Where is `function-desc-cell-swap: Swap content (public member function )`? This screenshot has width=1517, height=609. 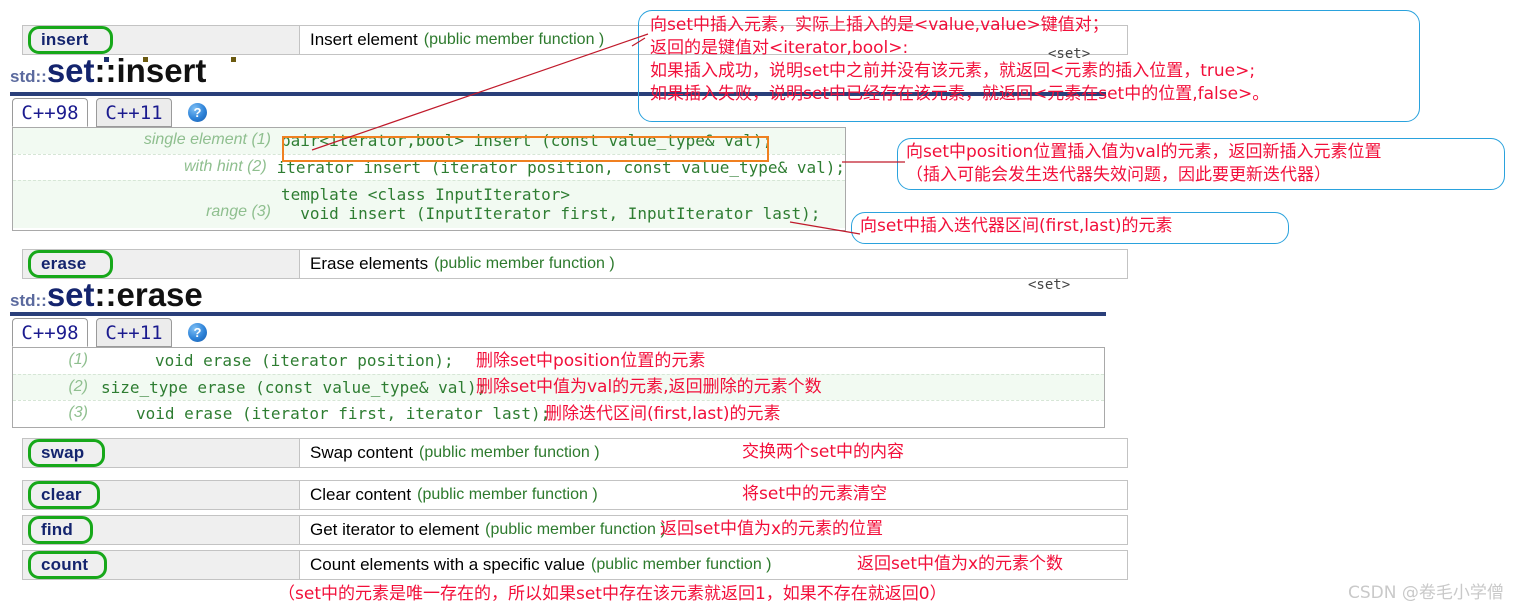
function-desc-cell-swap: Swap content (public member function ) is located at coordinates (713, 453).